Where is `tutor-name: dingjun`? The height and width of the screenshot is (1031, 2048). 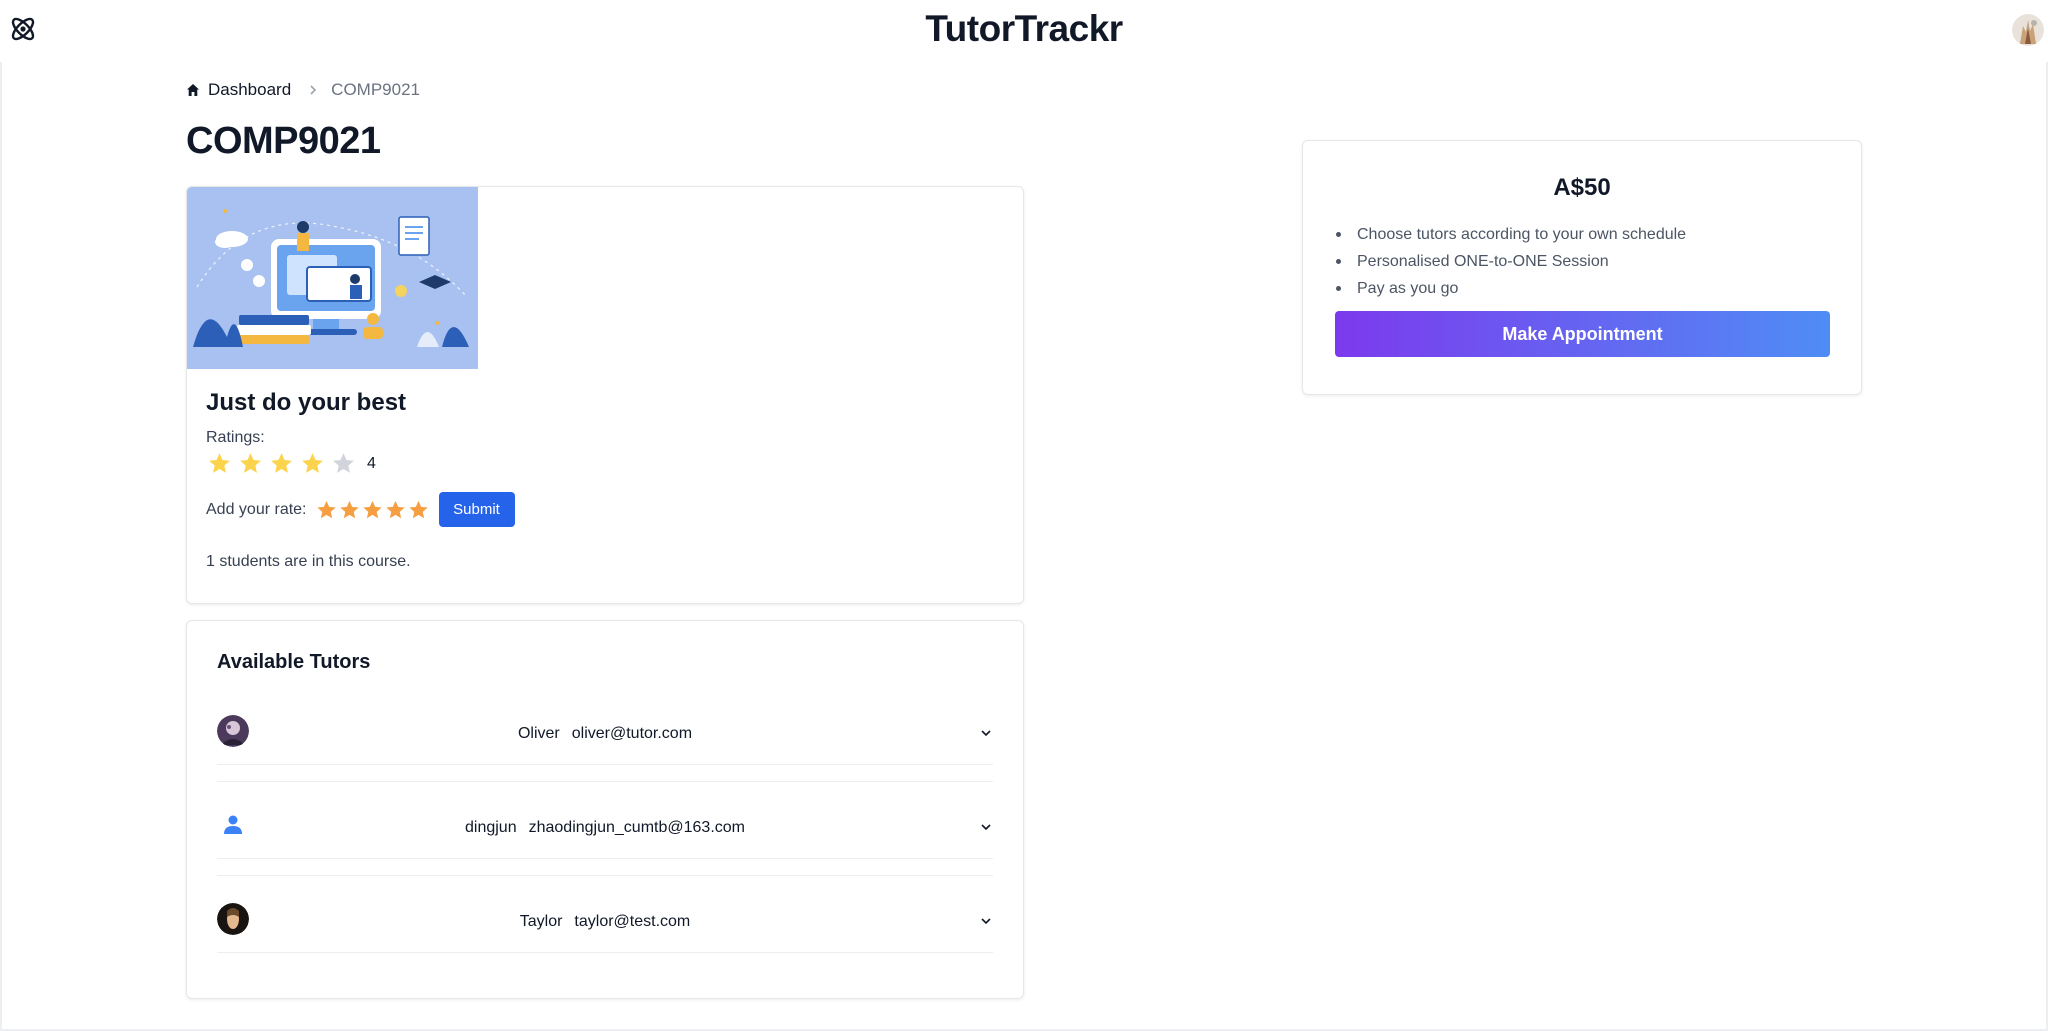
tutor-name: dingjun is located at coordinates (491, 827).